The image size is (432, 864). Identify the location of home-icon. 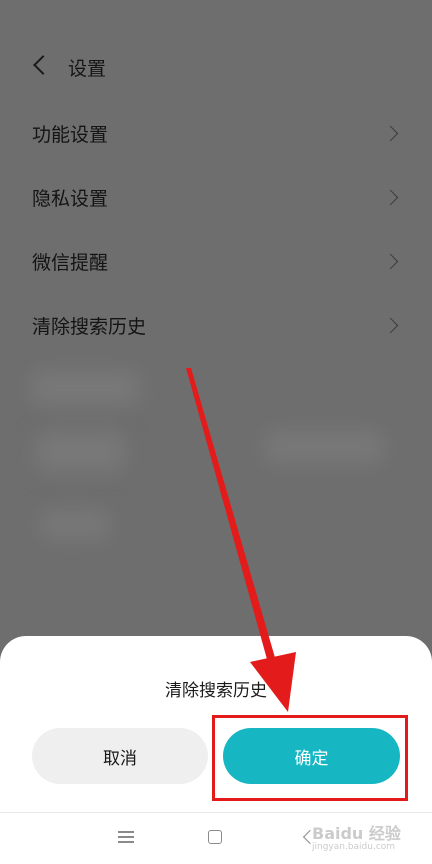
(215, 837).